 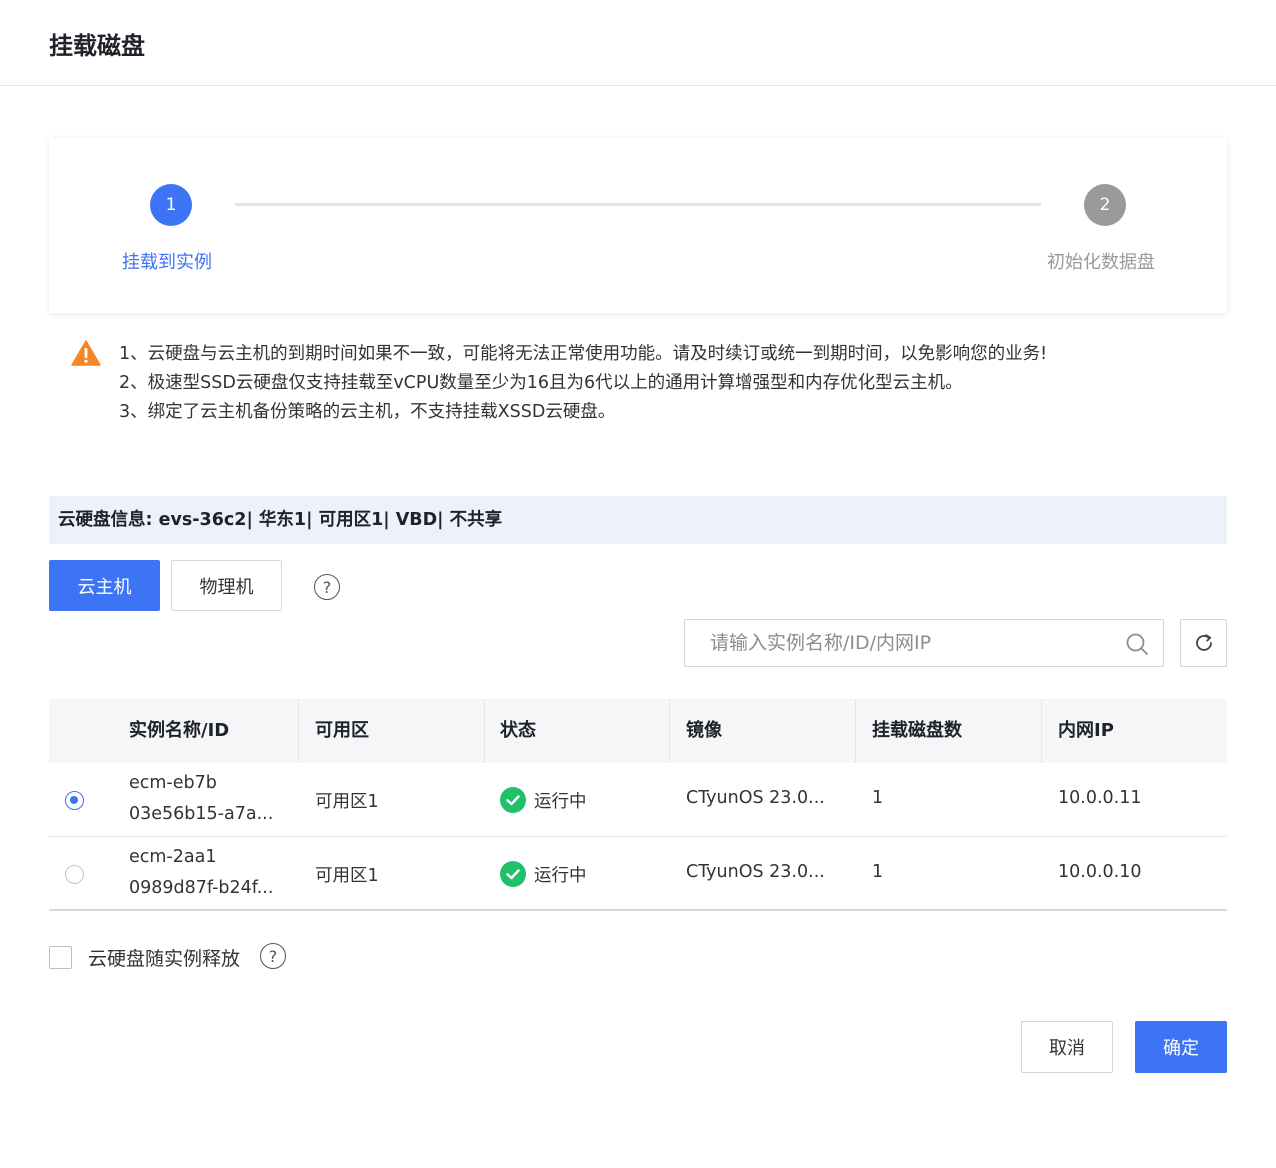 I want to click on search-icon, so click(x=1137, y=644).